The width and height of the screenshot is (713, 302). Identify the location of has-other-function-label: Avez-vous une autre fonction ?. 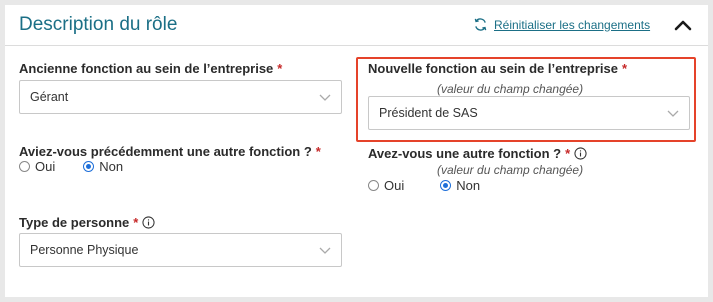
(465, 153).